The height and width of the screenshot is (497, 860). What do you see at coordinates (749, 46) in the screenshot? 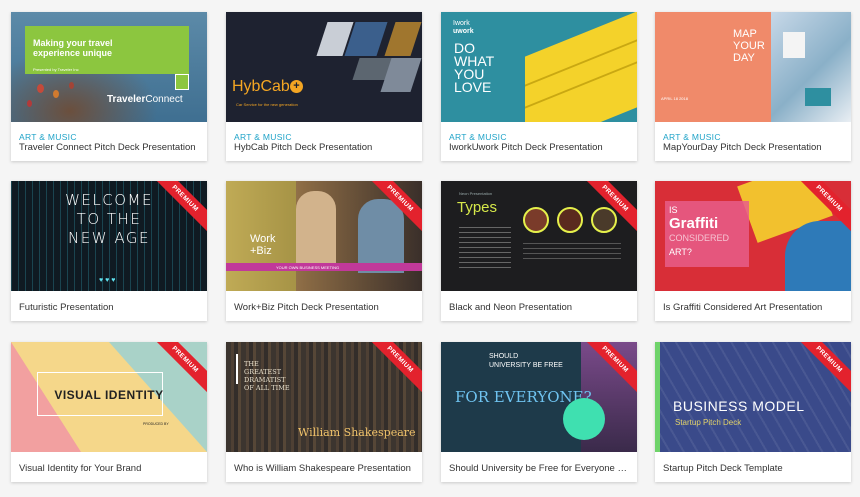
I see `thumb-headline: MAP YOUR DAY` at bounding box center [749, 46].